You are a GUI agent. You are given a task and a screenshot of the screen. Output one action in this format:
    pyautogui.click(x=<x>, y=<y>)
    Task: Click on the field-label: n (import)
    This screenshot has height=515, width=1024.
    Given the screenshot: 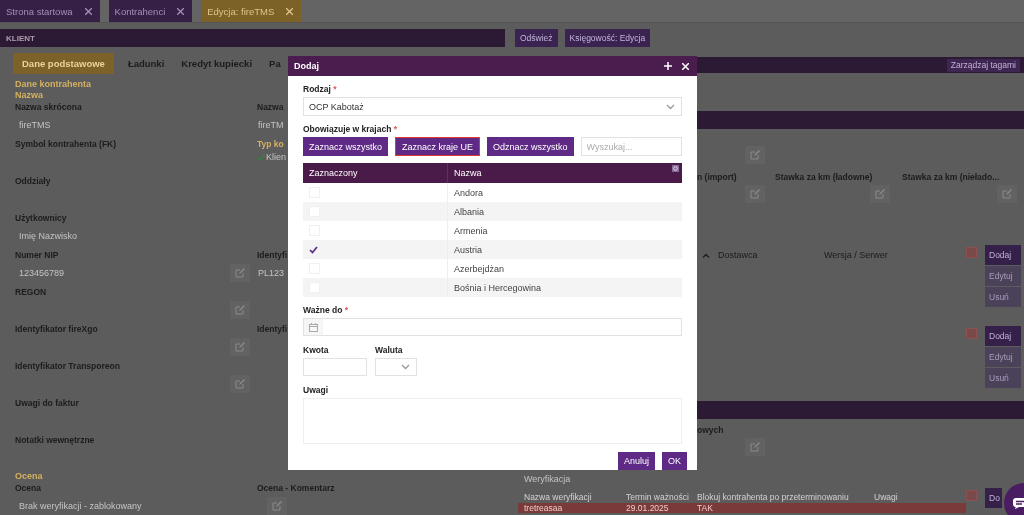 What is the action you would take?
    pyautogui.click(x=717, y=177)
    